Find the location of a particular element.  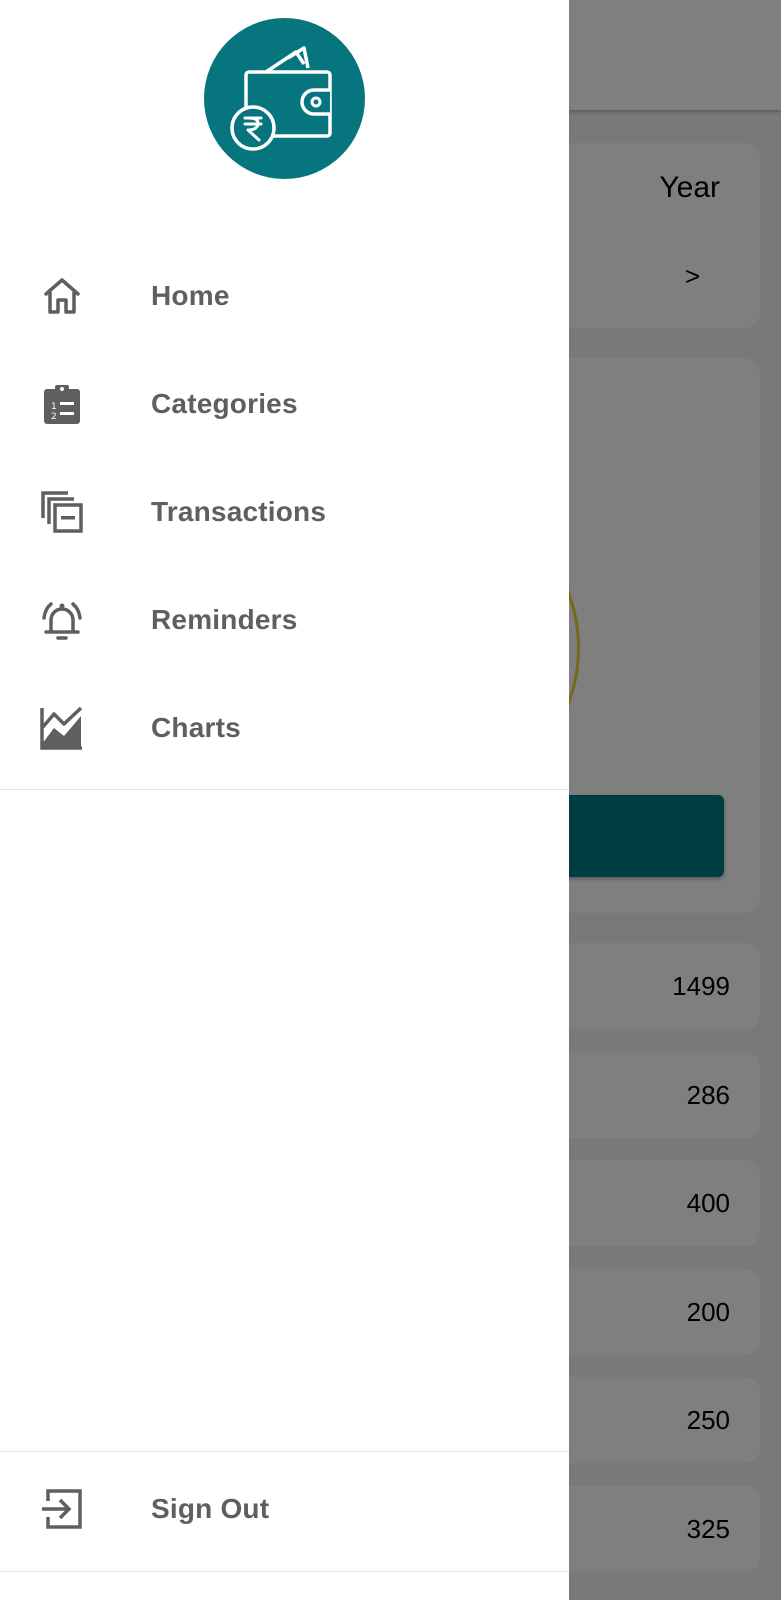

drawer-item-label: Home is located at coordinates (190, 295).